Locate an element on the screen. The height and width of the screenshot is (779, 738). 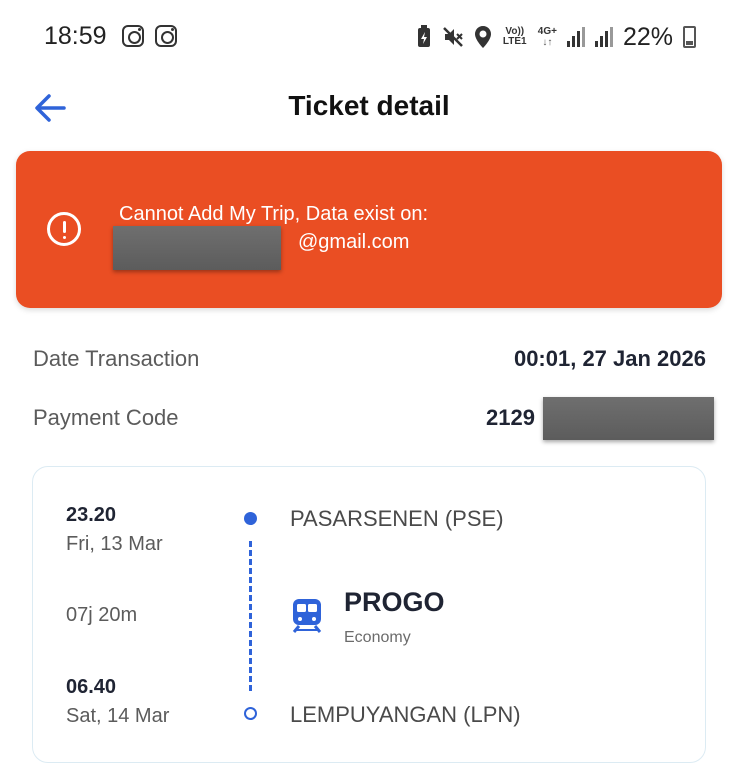
toast-email: @gmail.com is located at coordinates (354, 242).